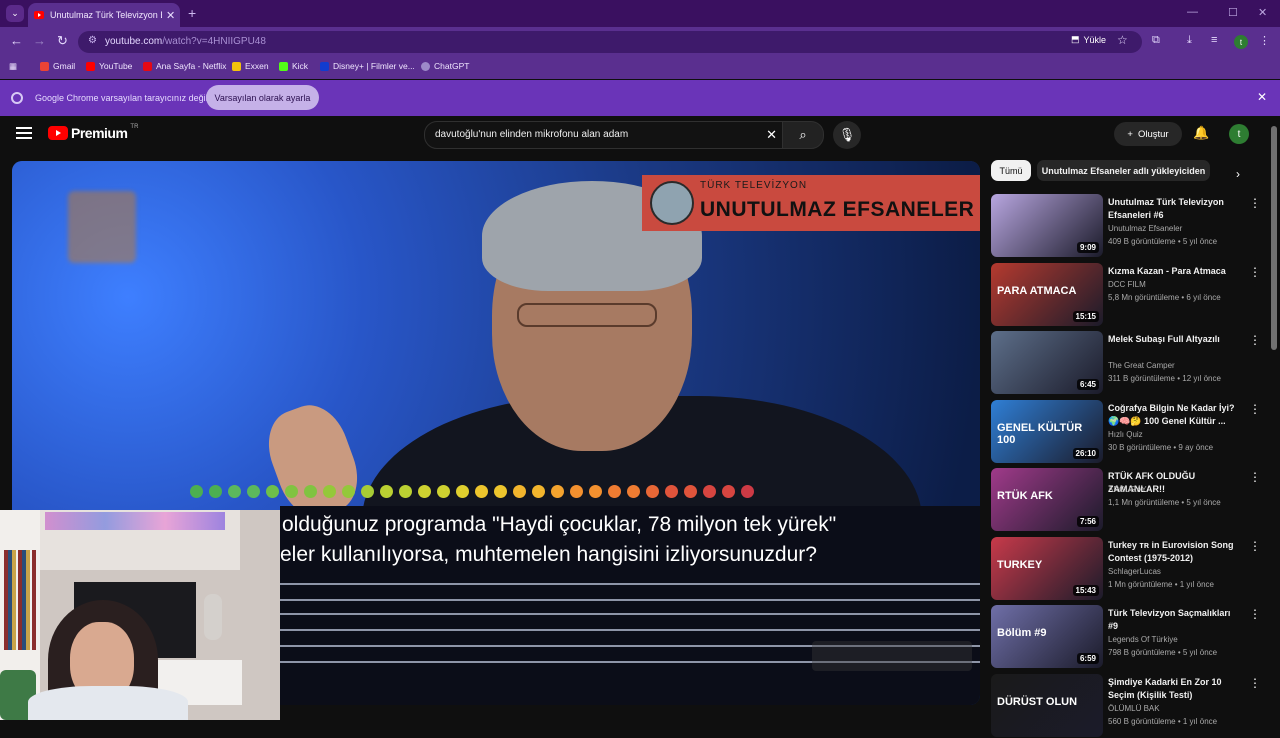 The width and height of the screenshot is (1280, 738). I want to click on site-info-icon: ⚙, so click(92, 40).